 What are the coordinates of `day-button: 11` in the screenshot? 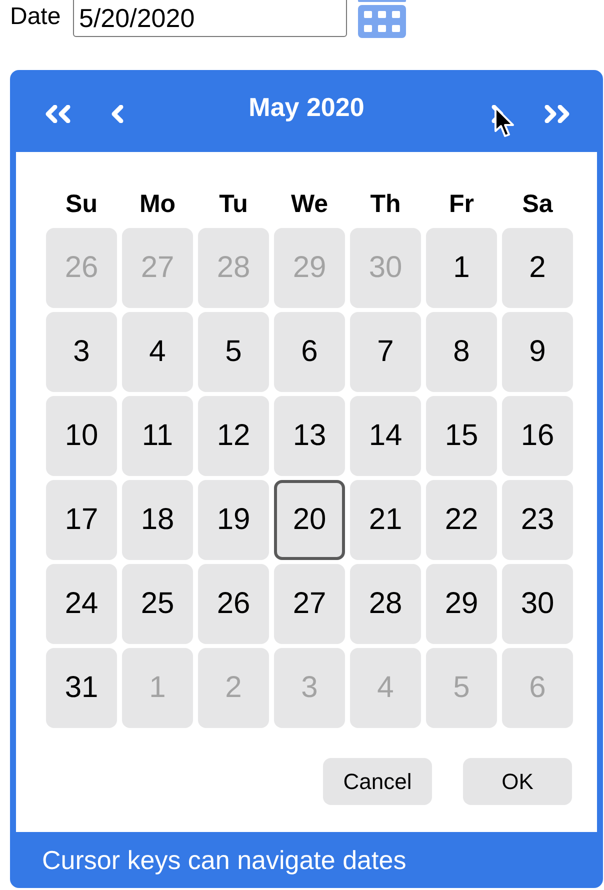 It's located at (157, 436).